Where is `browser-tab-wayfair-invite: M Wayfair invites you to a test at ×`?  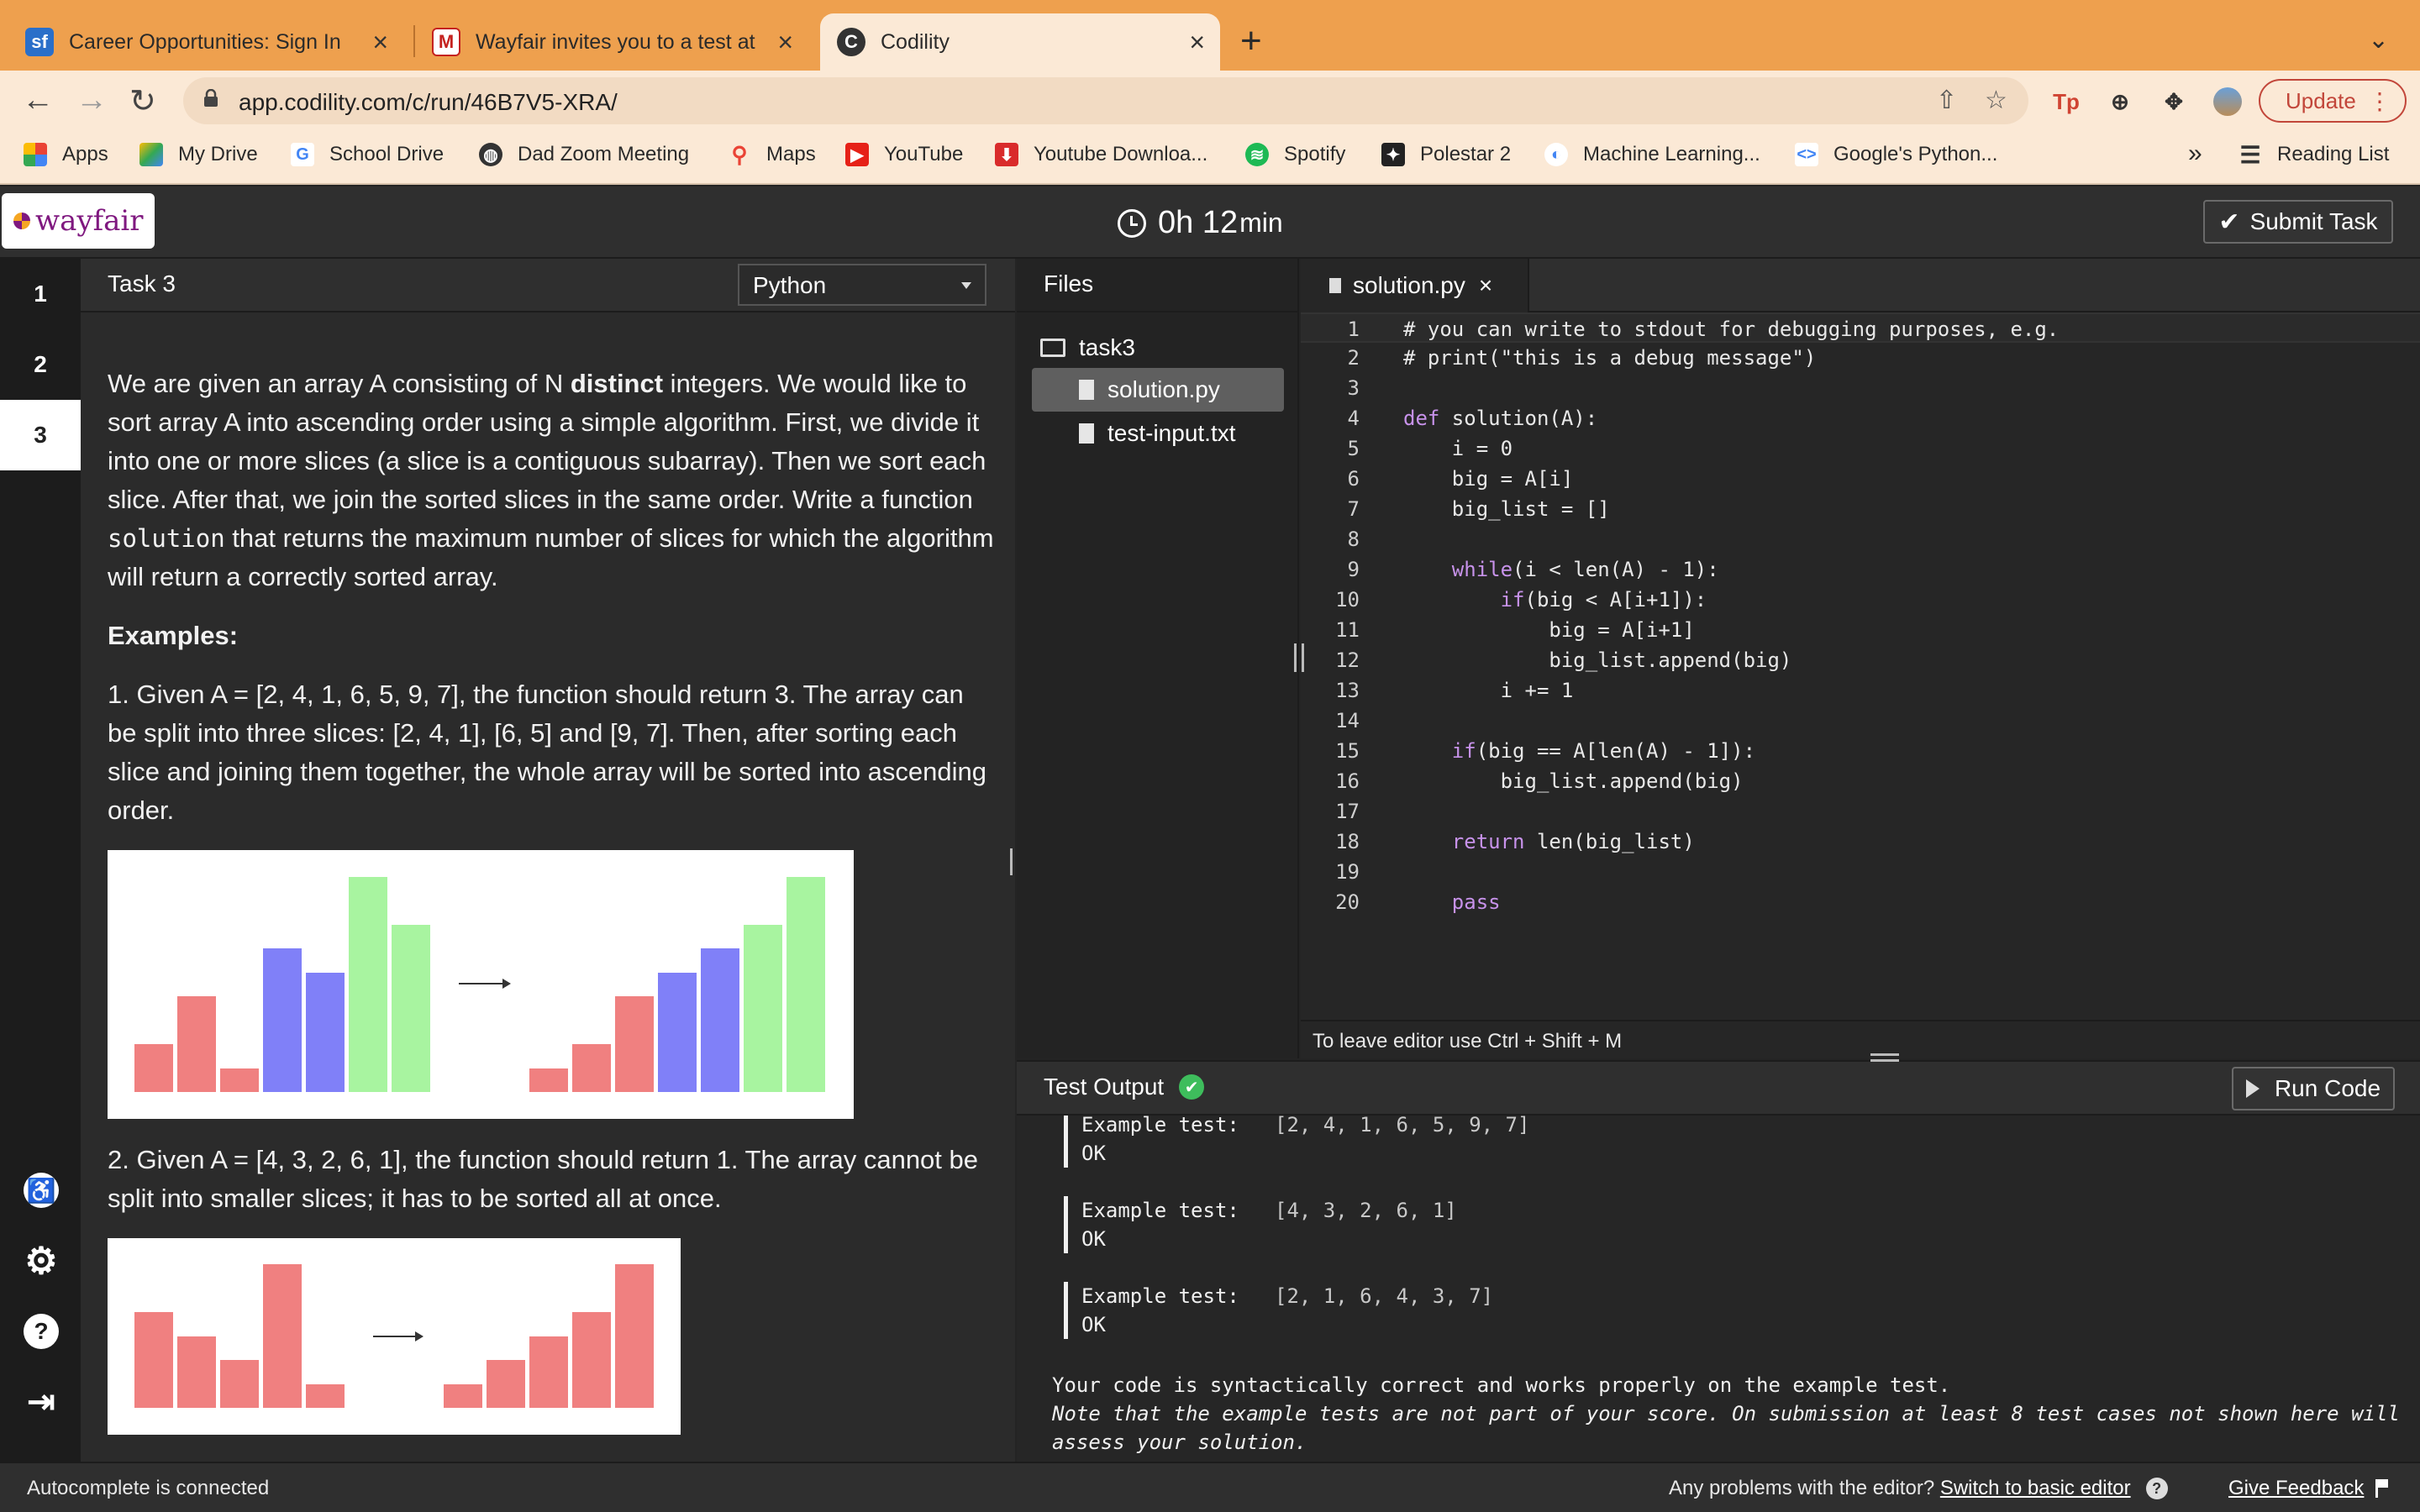
browser-tab-wayfair-invite: M Wayfair invites you to a test at × is located at coordinates (620, 42).